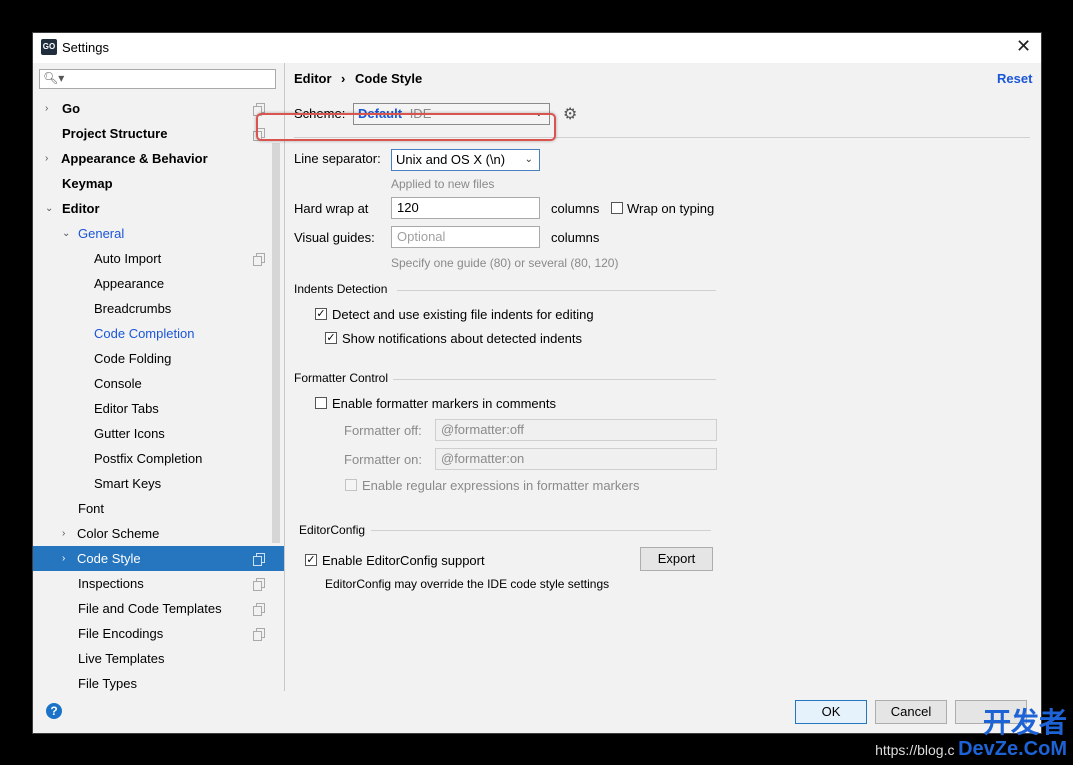 The image size is (1073, 765). Describe the element at coordinates (154, 633) in the screenshot. I see `sidebar-item-file-encodings: File Encodings` at that location.